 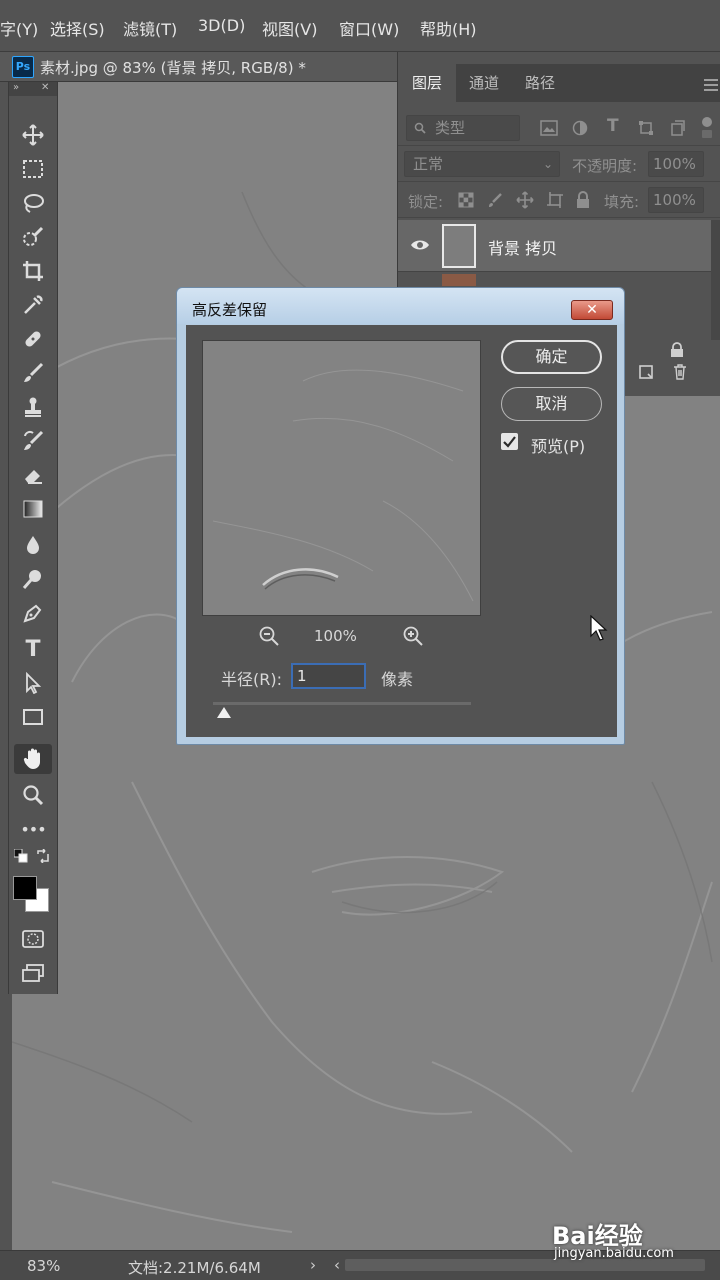 What do you see at coordinates (599, 628) in the screenshot?
I see `mouse-cursor-icon` at bounding box center [599, 628].